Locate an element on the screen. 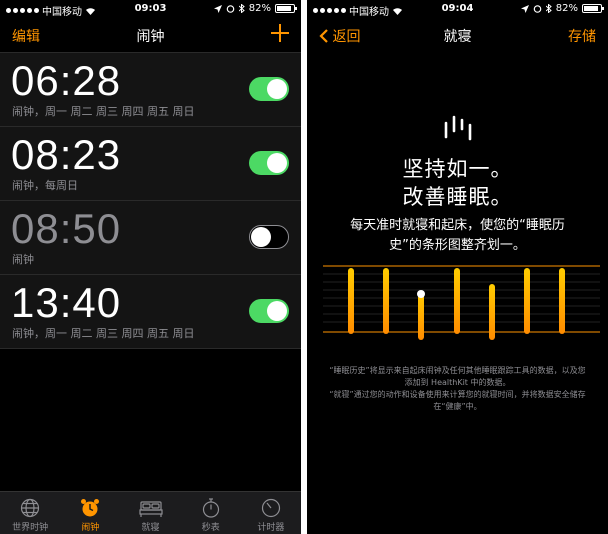 The width and height of the screenshot is (608, 534). alarm-row: 13:40 闹钟，周一 周二 周三 周四 周五 周日 is located at coordinates (150, 312).